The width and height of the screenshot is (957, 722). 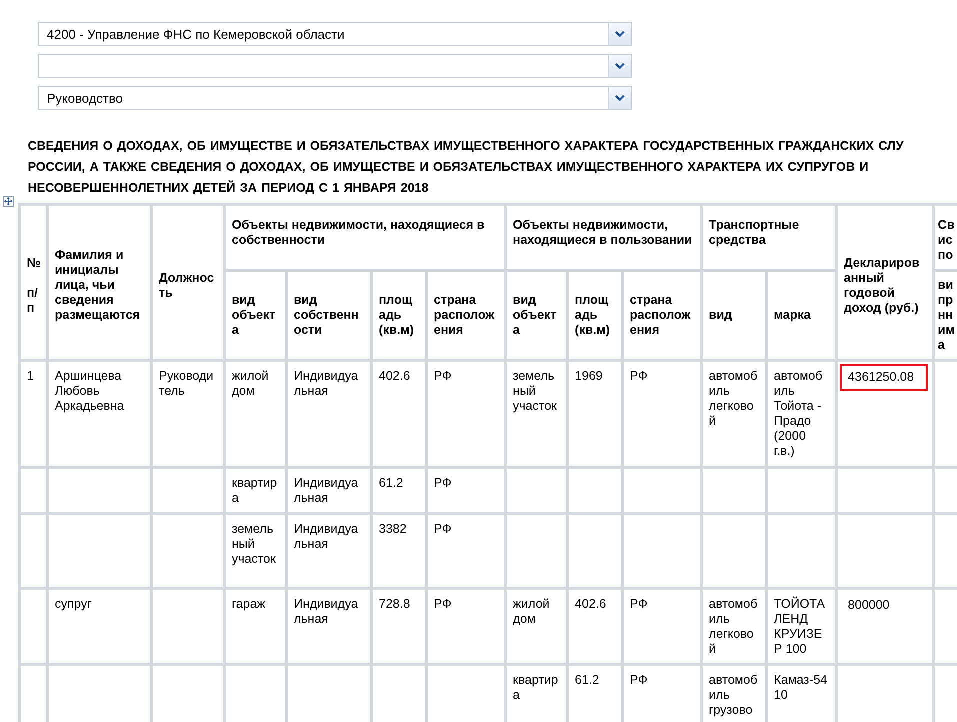 I want to click on report-title: СВЕДЕНИЯ О ДОХОДАХ, ОБ ИМУЩЕСТВЕ И ОБЯЗАТЕЛЬСТВАХ ИМУЩЕСТВЕННОГО ХАРАКТЕРА ГОСУДАРСТВЕННЫХ ГРАЖДАНСКИХ СЛУ РОССИИ, А ТАКЖЕ СВЕДЕНИЯ О ДОХОДАХ, ОБ ИМУЩЕСТВЕ И ОБЯЗАТЕЛЬСТВАХ ИМУЩЕСТВЕННОГО ХАРАКТЕРА ИХ СУПРУГОВ И НЕСОВЕРШЕННОЛЕТНИХ ДЕТЕЙ ЗА ПЕРИОД С 1 ЯНВАРЯ 2018, so click(x=466, y=167).